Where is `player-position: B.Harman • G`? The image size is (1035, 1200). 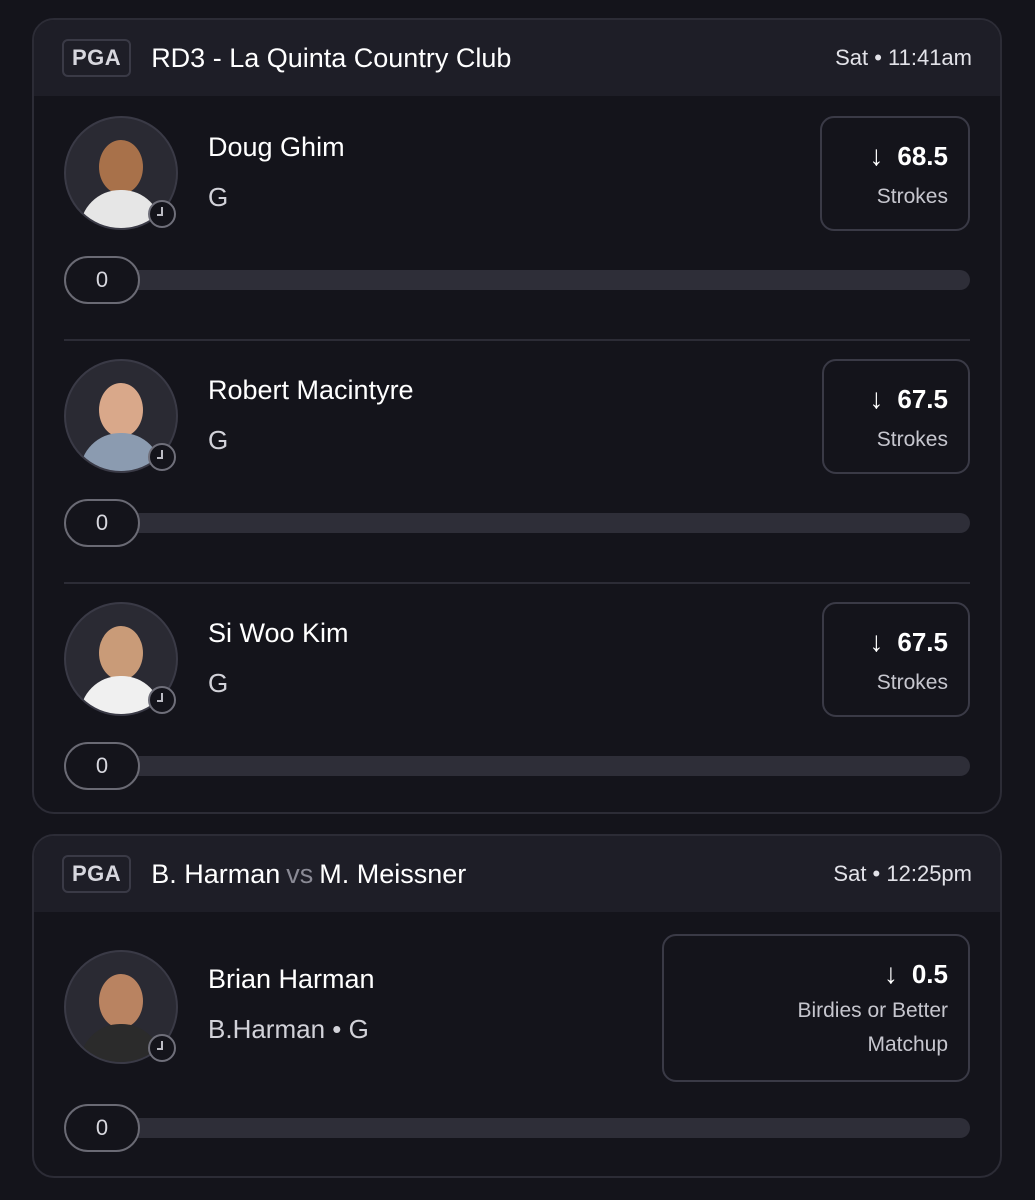
player-position: B.Harman • G is located at coordinates (288, 1029).